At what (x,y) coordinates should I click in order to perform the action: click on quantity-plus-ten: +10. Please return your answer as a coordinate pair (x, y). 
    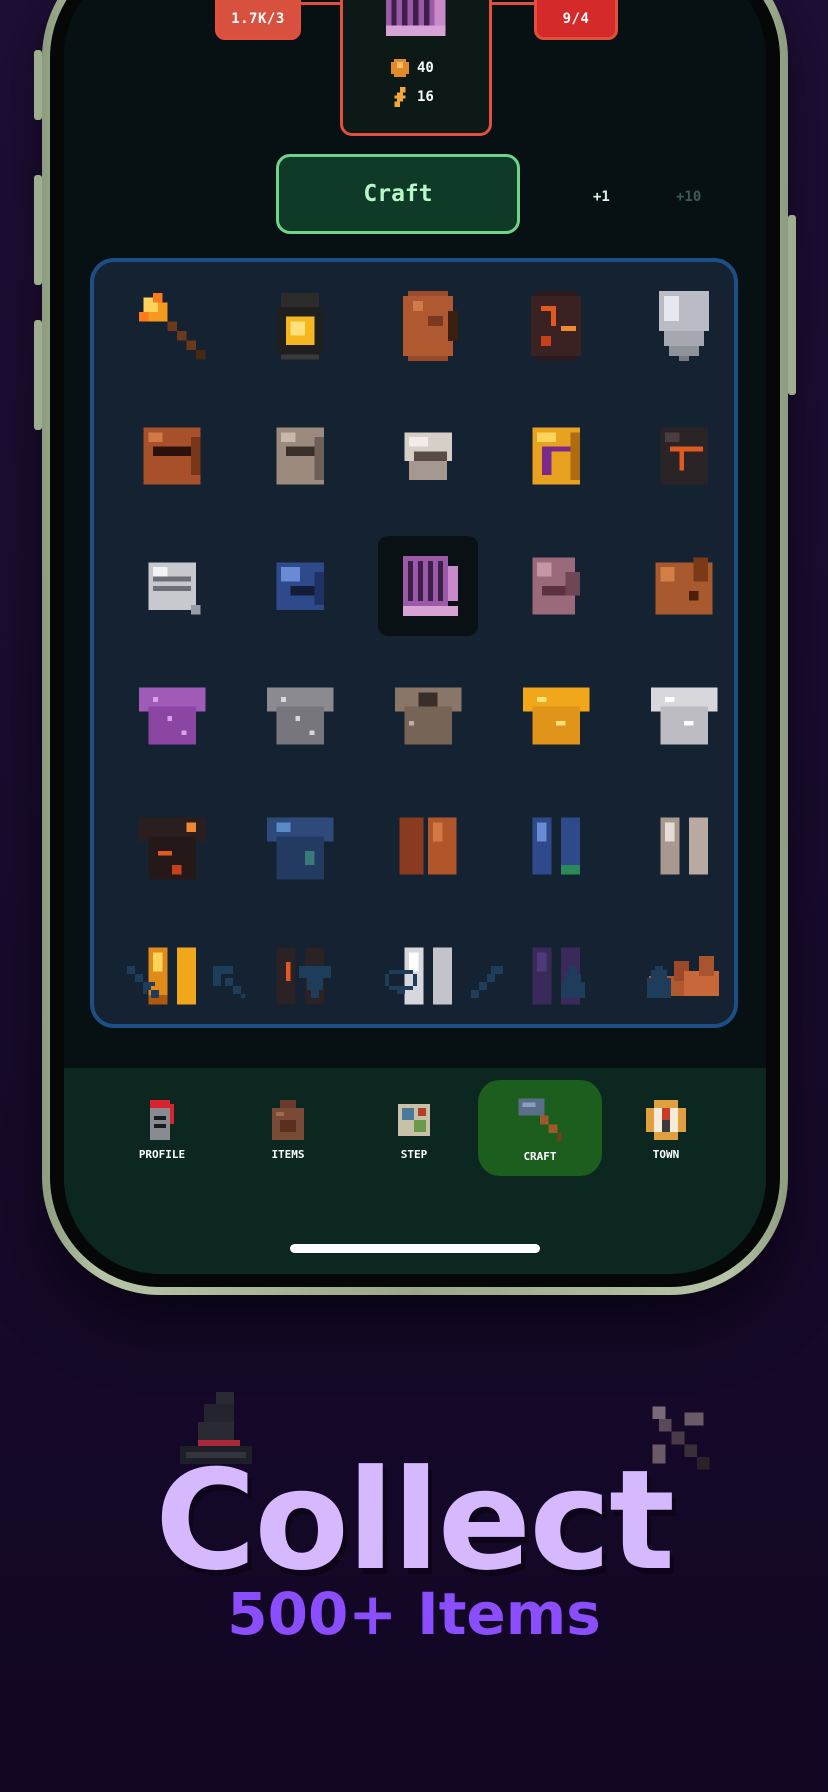
    Looking at the image, I should click on (688, 197).